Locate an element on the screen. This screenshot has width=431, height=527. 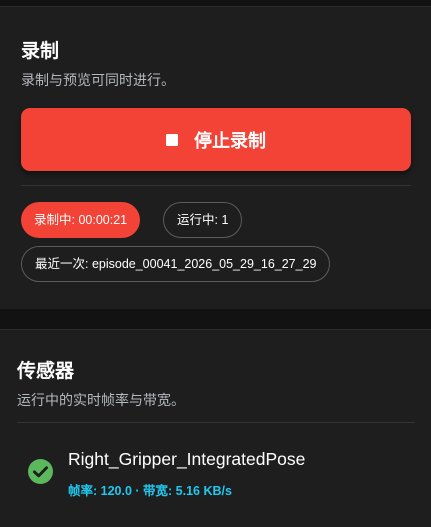
stop-icon is located at coordinates (172, 139).